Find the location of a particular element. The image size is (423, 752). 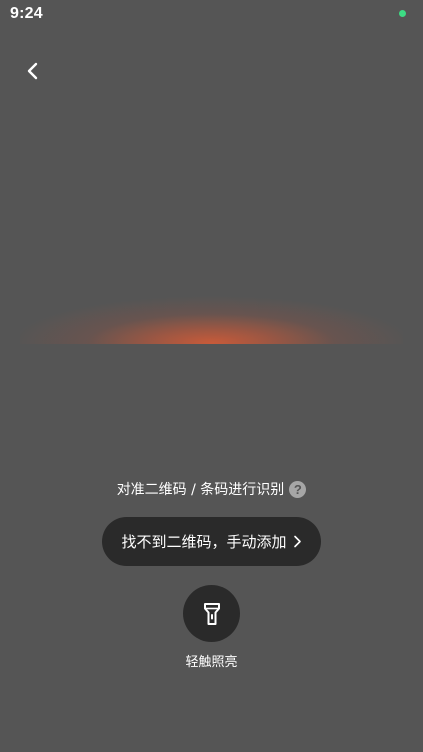

chevron-left-icon is located at coordinates (32, 71).